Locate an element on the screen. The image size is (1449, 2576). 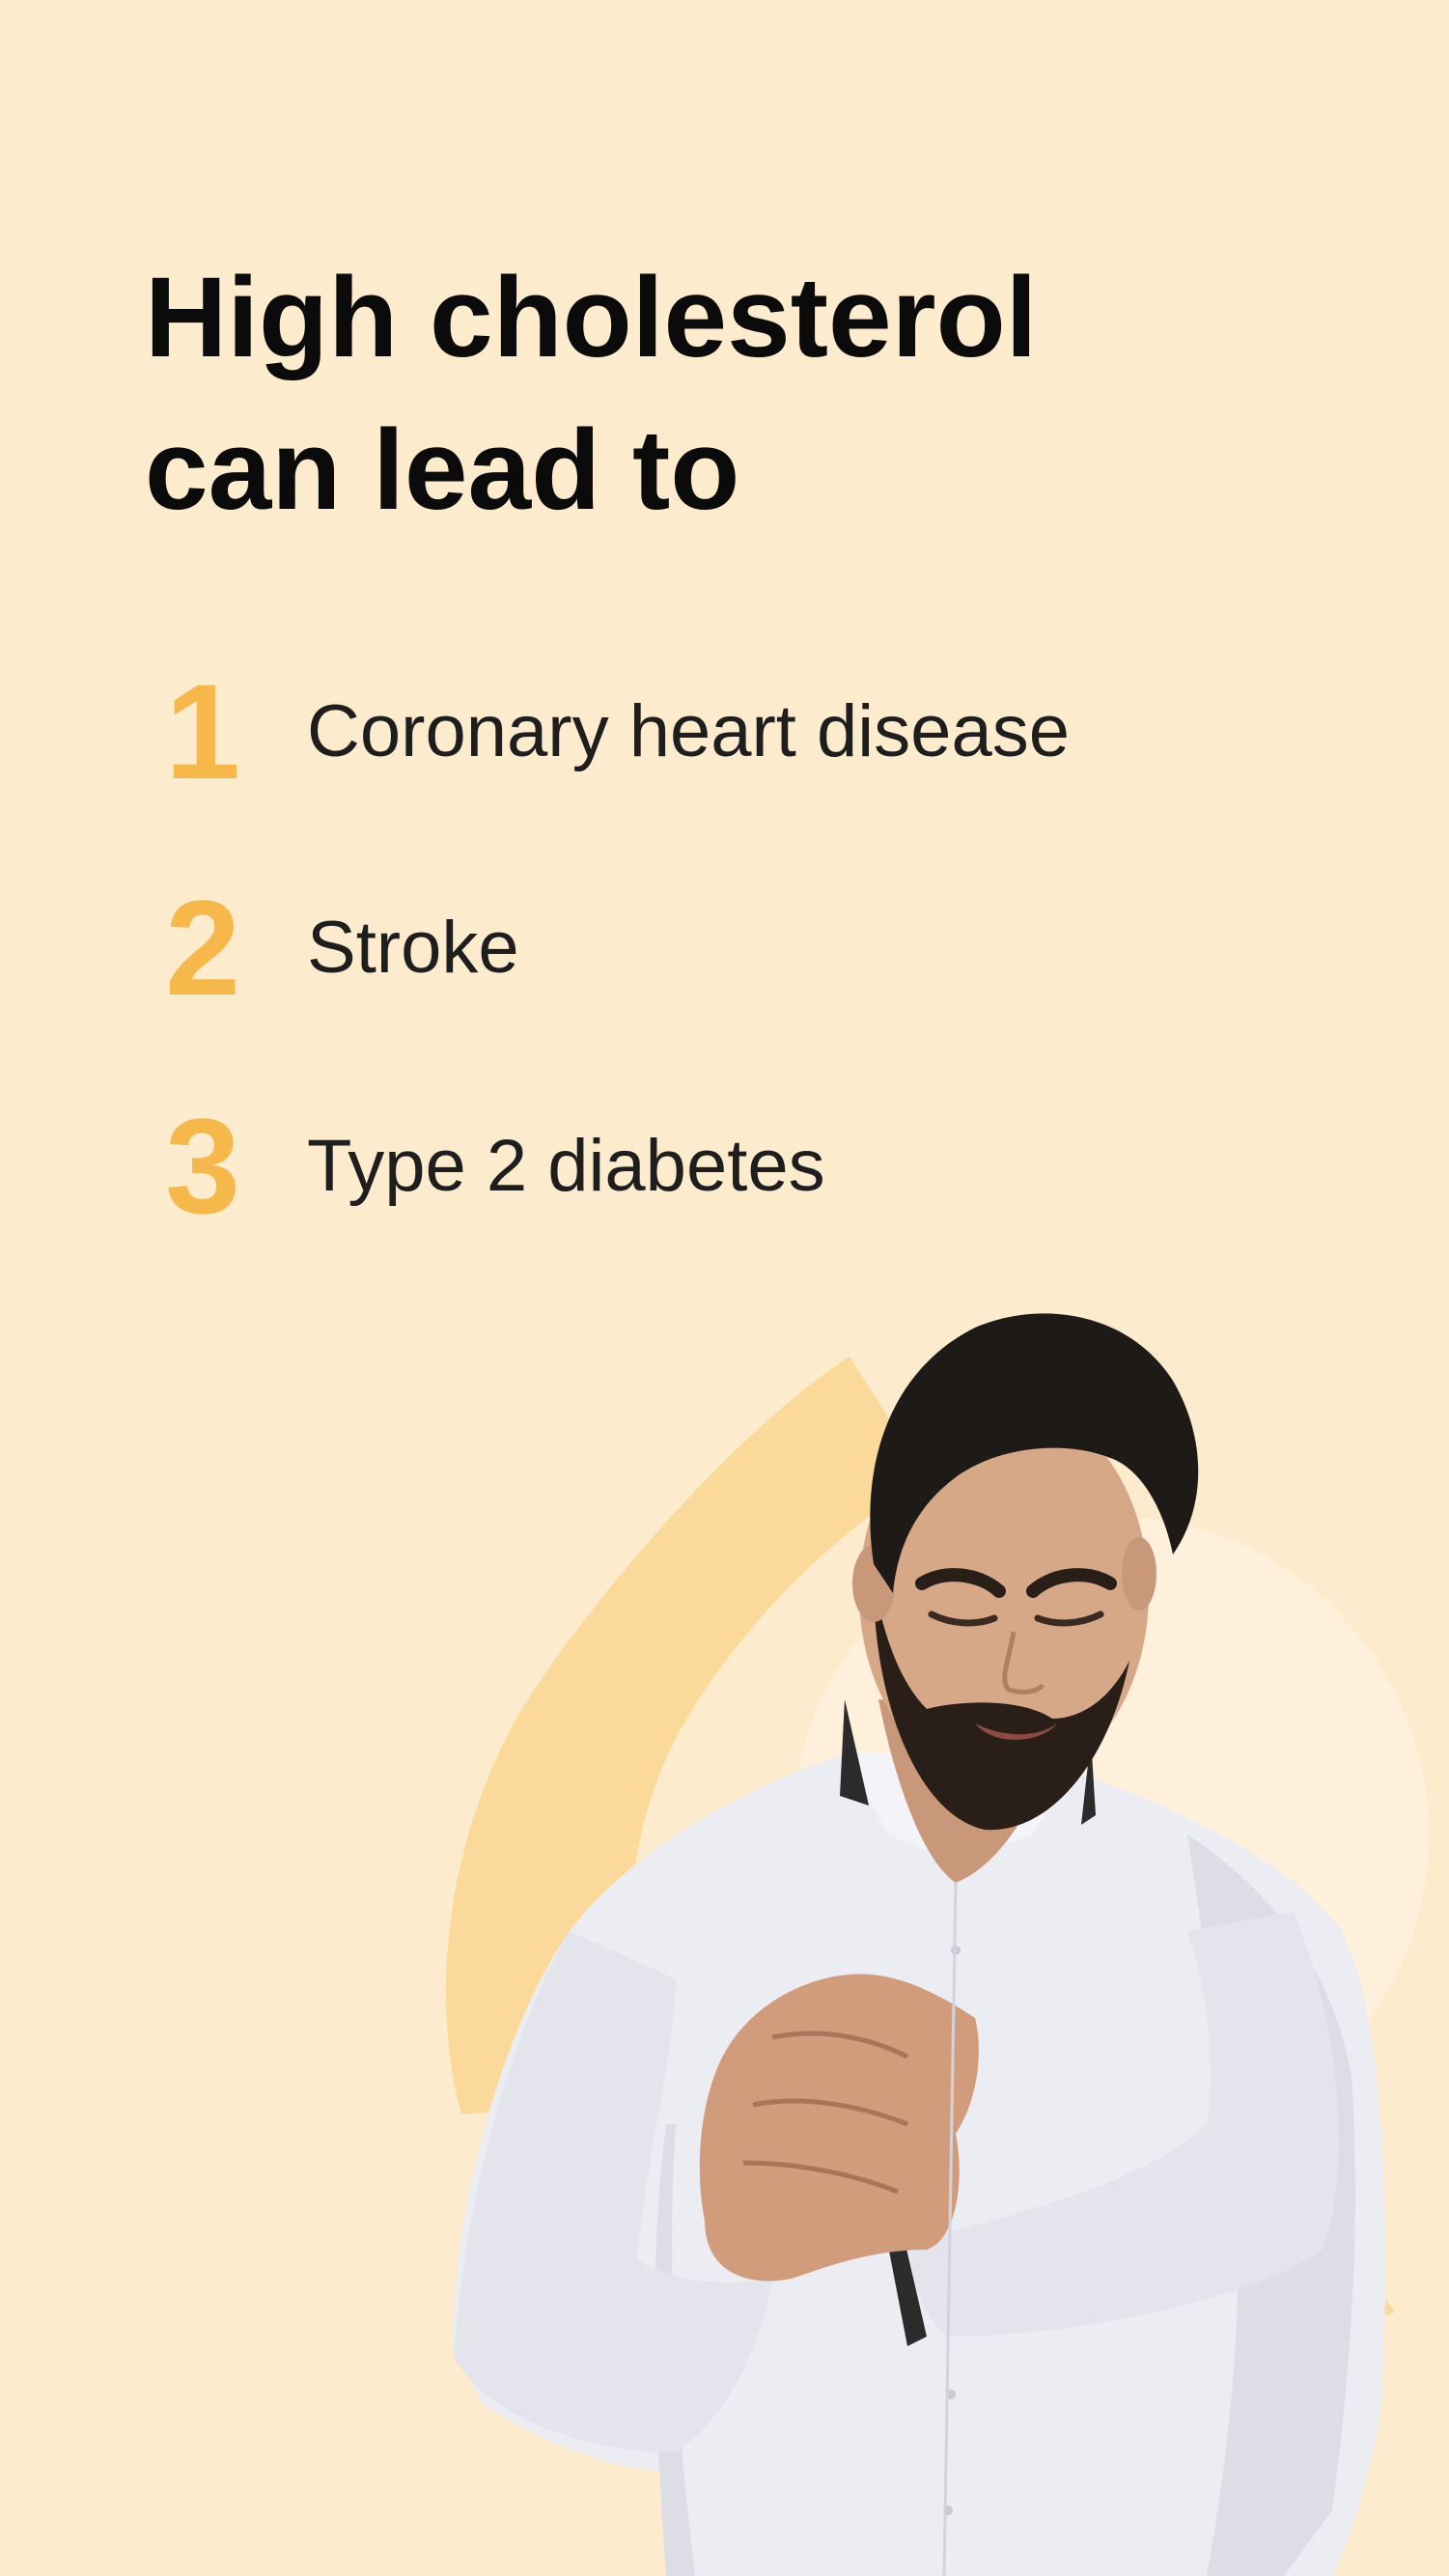
list-label-3: Type 2 diabetes is located at coordinates (566, 1166).